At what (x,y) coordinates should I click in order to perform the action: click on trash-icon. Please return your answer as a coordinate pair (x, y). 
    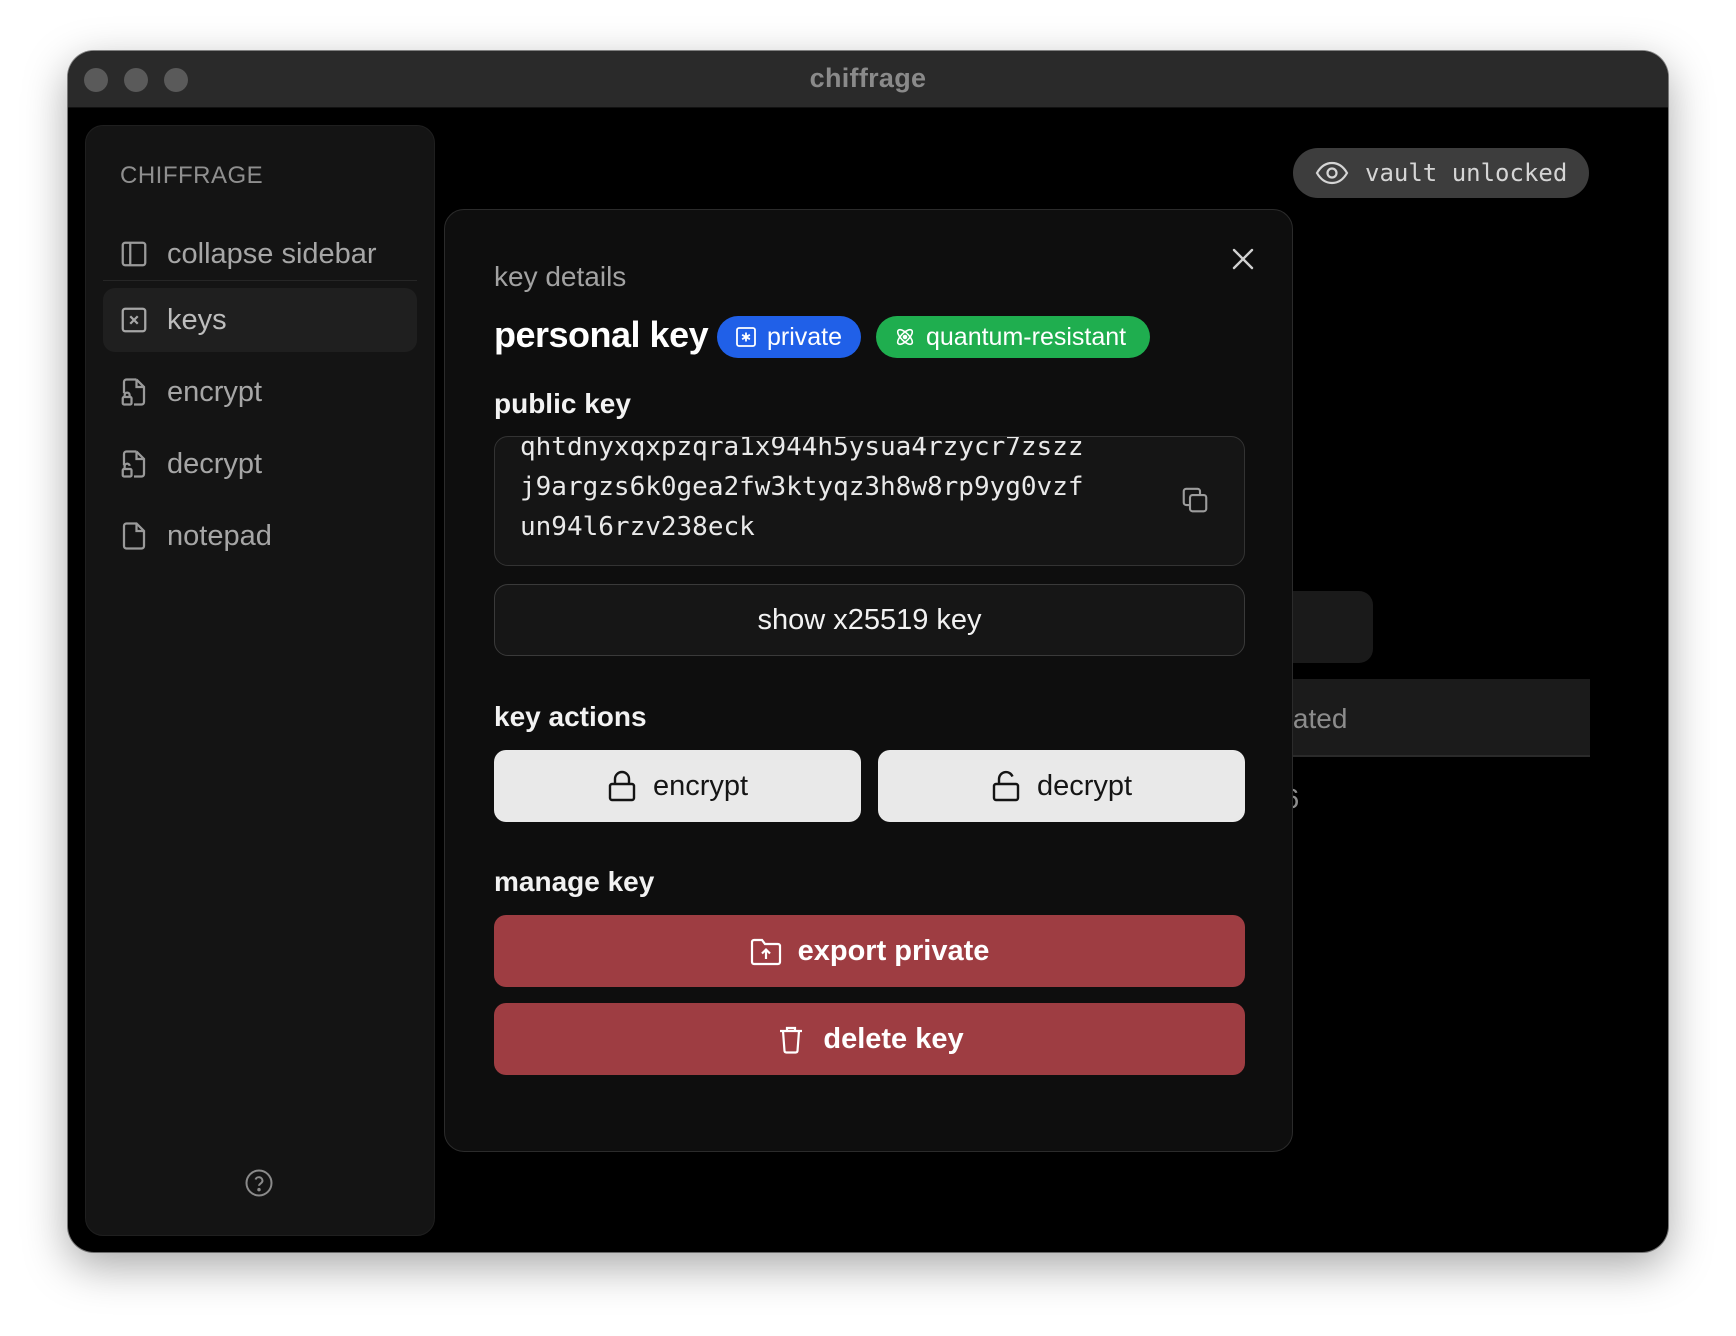
    Looking at the image, I should click on (791, 1040).